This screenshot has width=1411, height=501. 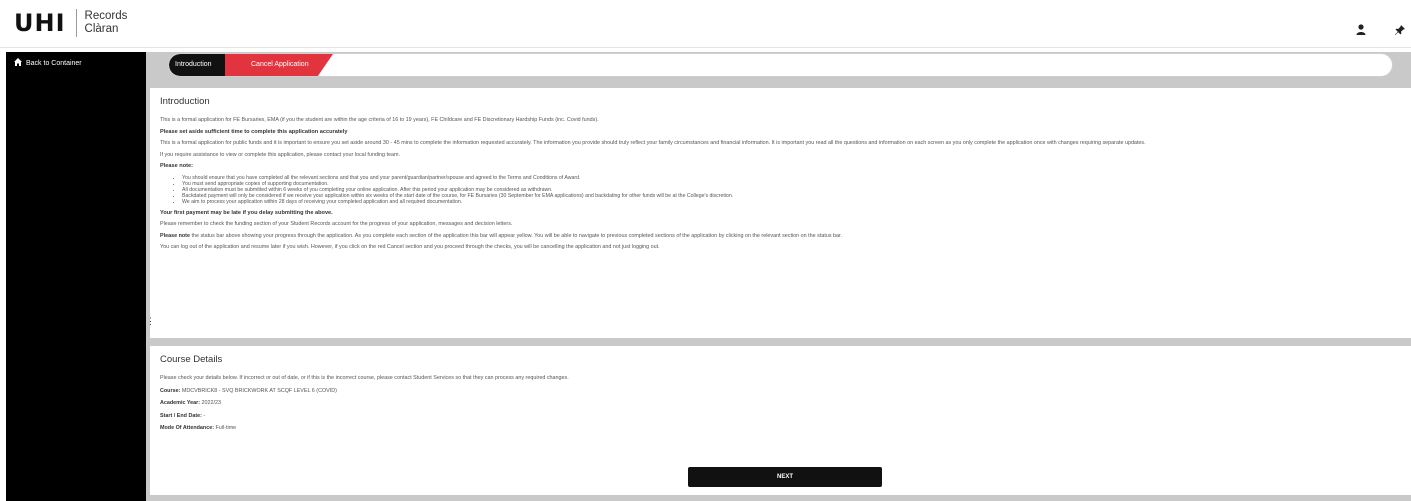 What do you see at coordinates (76, 276) in the screenshot?
I see `sidebar: Back to Container` at bounding box center [76, 276].